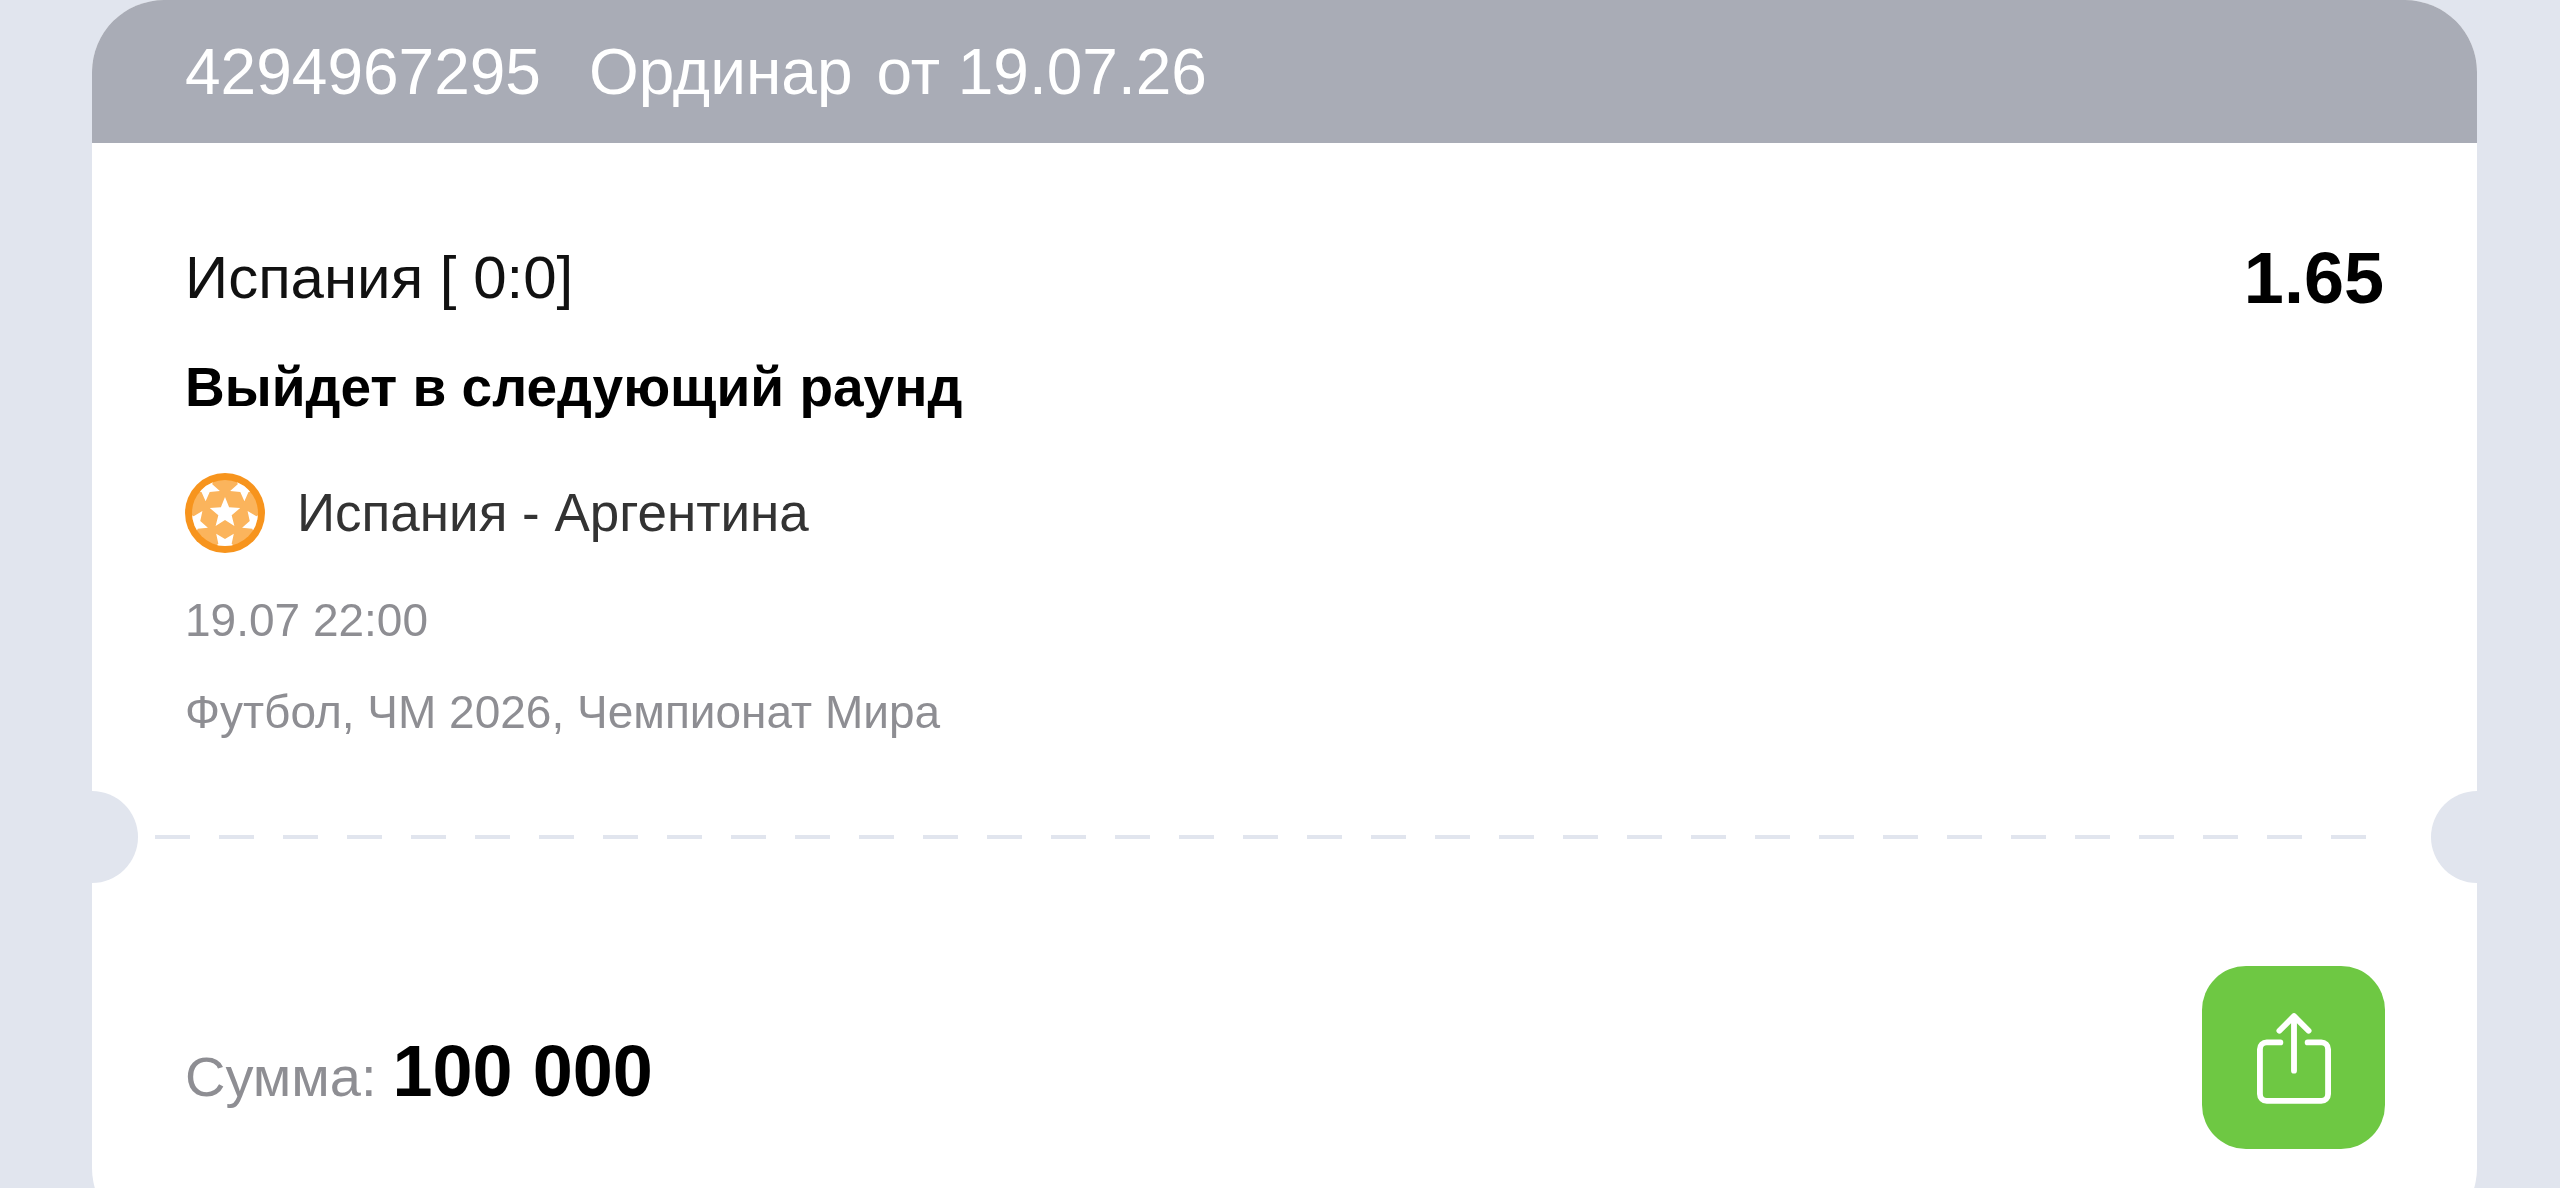 Image resolution: width=2560 pixels, height=1188 pixels. Describe the element at coordinates (307, 620) in the screenshot. I see `match-time: 19.07 22:00` at that location.